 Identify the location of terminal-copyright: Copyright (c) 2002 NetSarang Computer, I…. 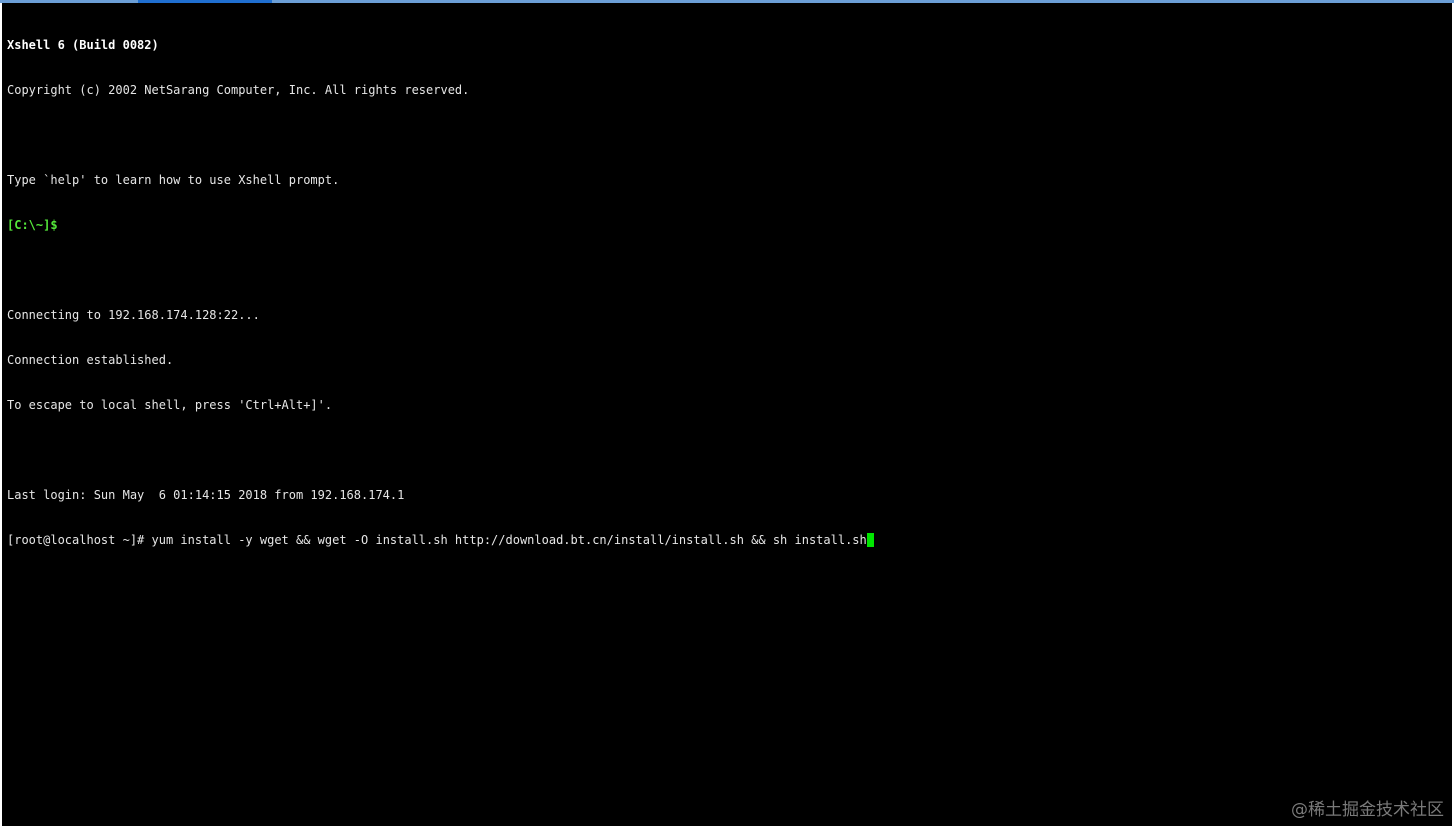
(238, 90).